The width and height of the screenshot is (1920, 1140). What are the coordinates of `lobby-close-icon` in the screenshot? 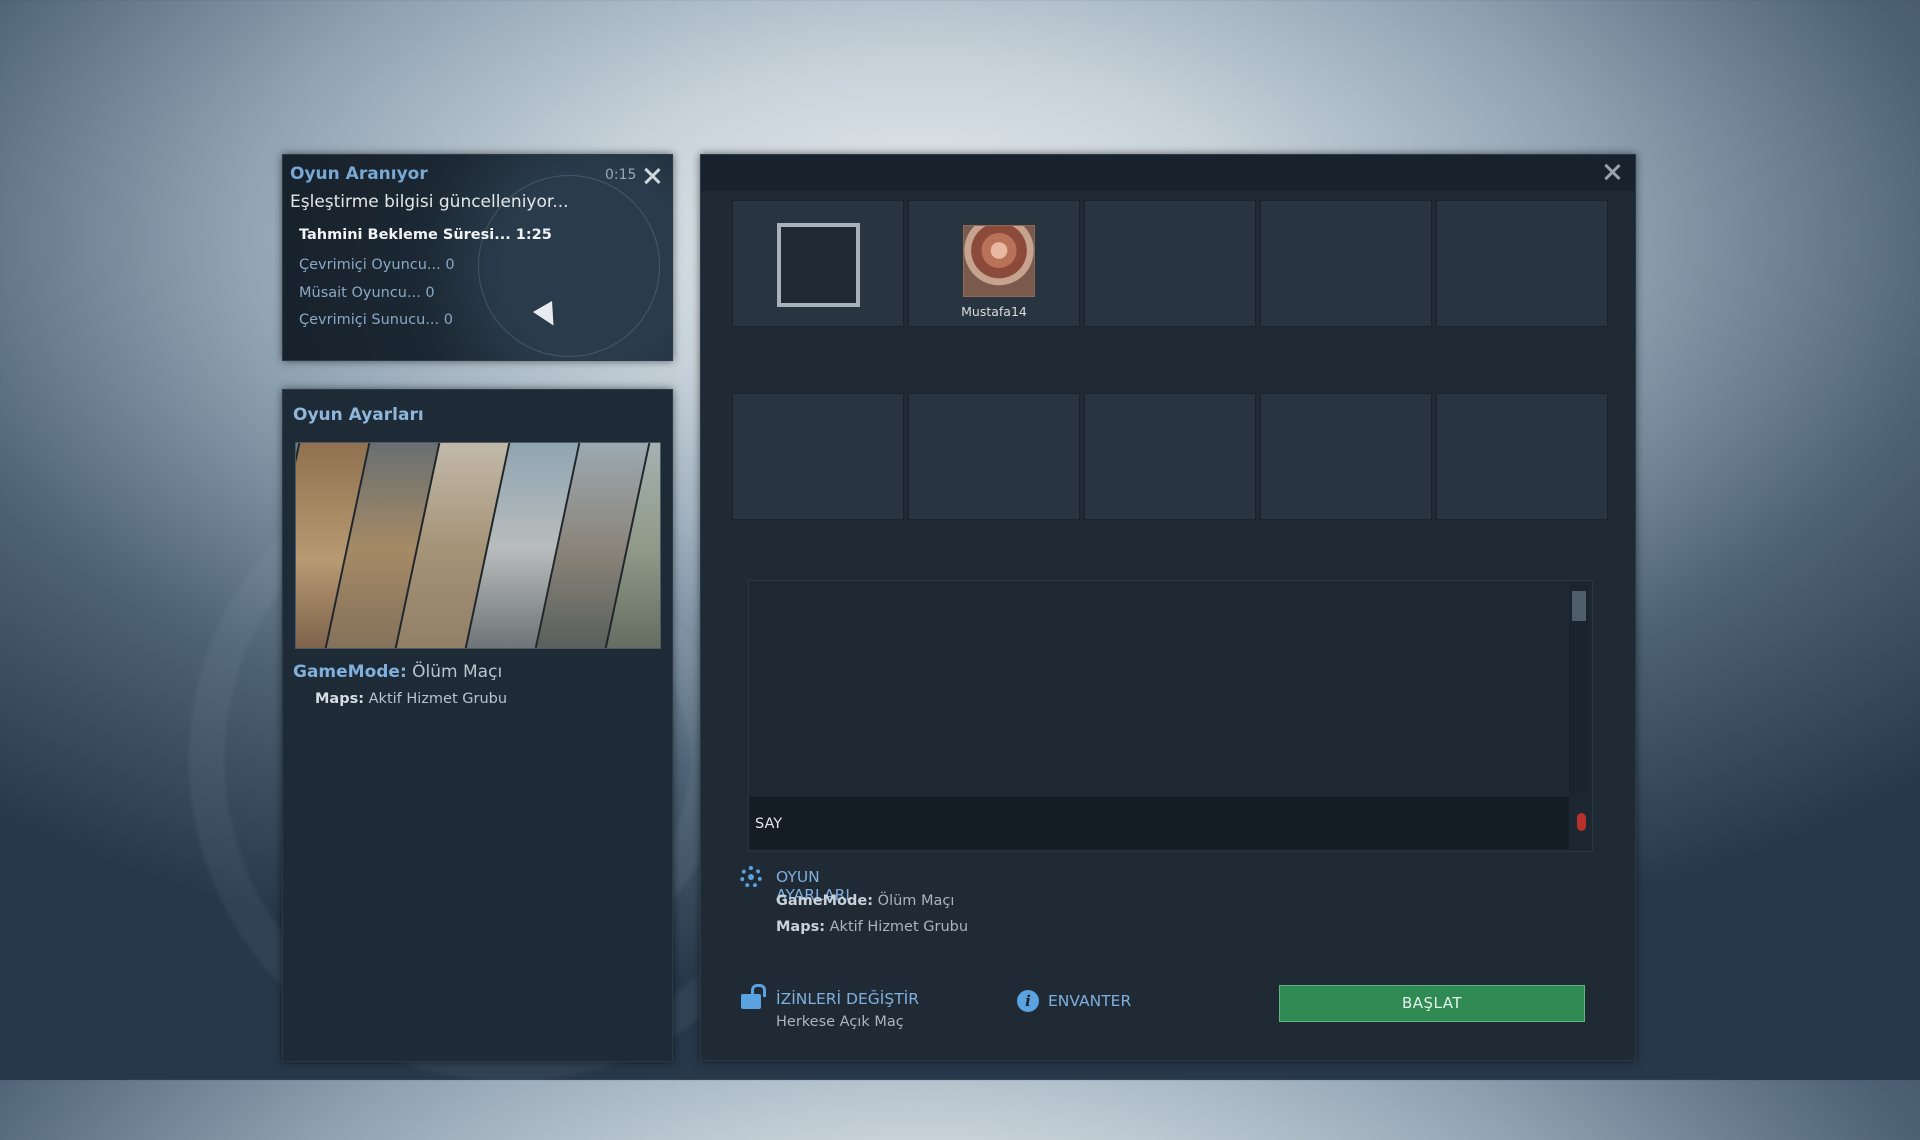 It's located at (1612, 172).